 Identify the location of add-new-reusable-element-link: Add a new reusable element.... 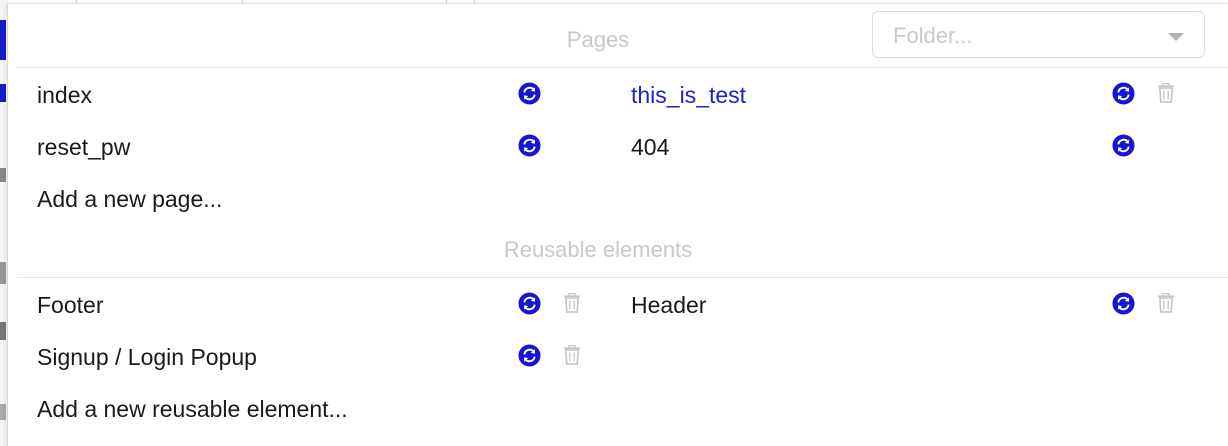
(192, 409).